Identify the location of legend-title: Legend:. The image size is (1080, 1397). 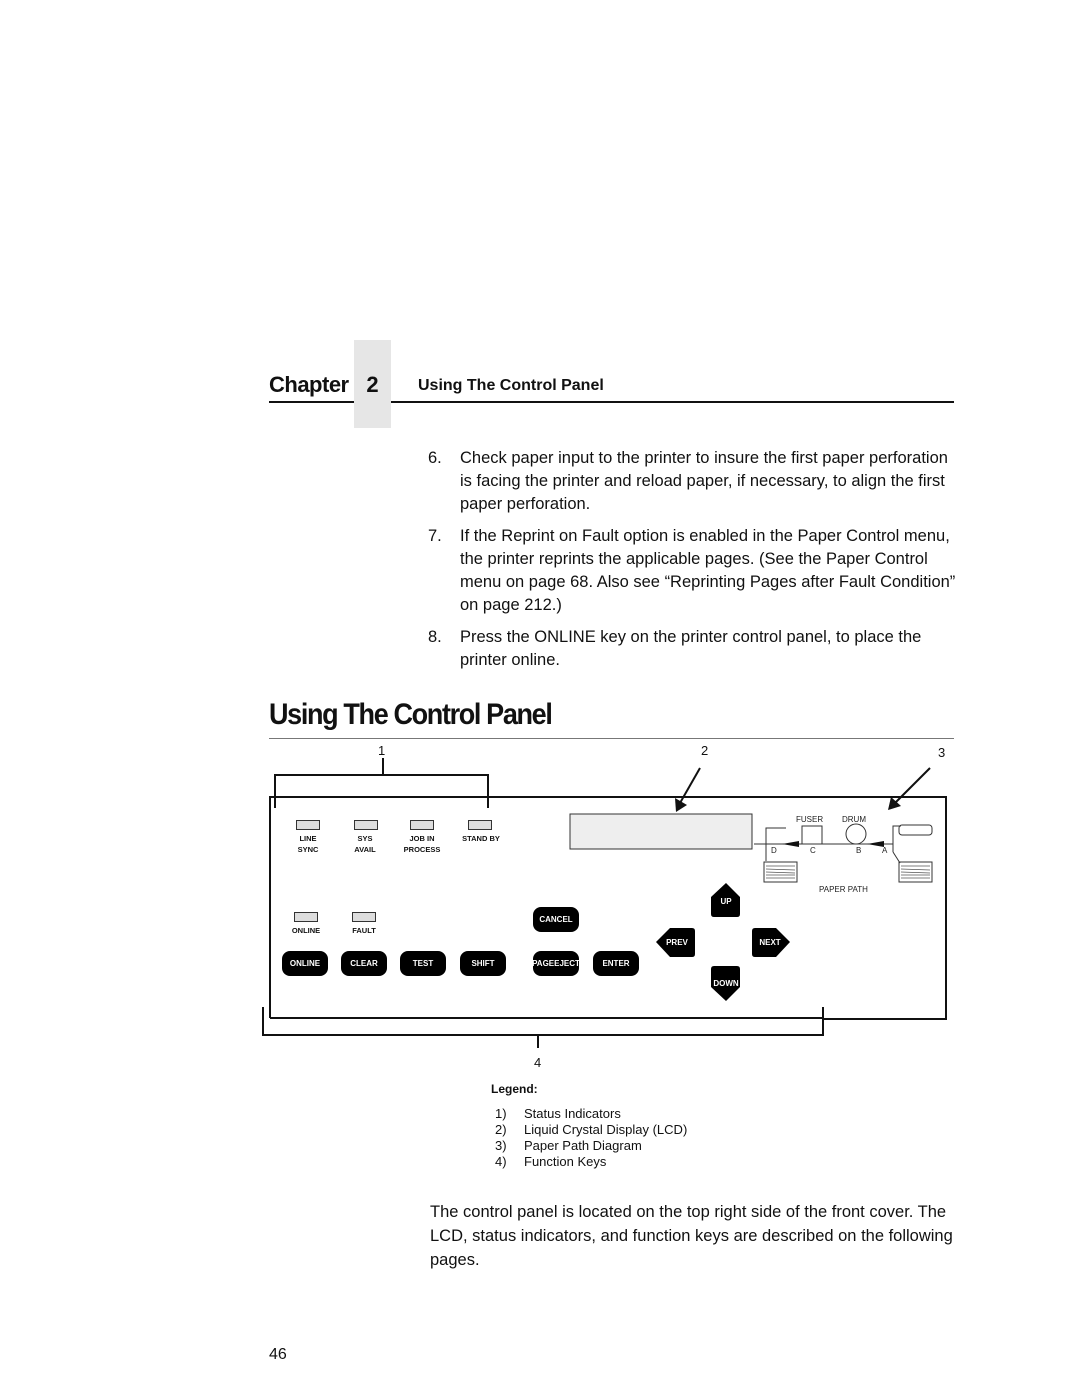
(514, 1089).